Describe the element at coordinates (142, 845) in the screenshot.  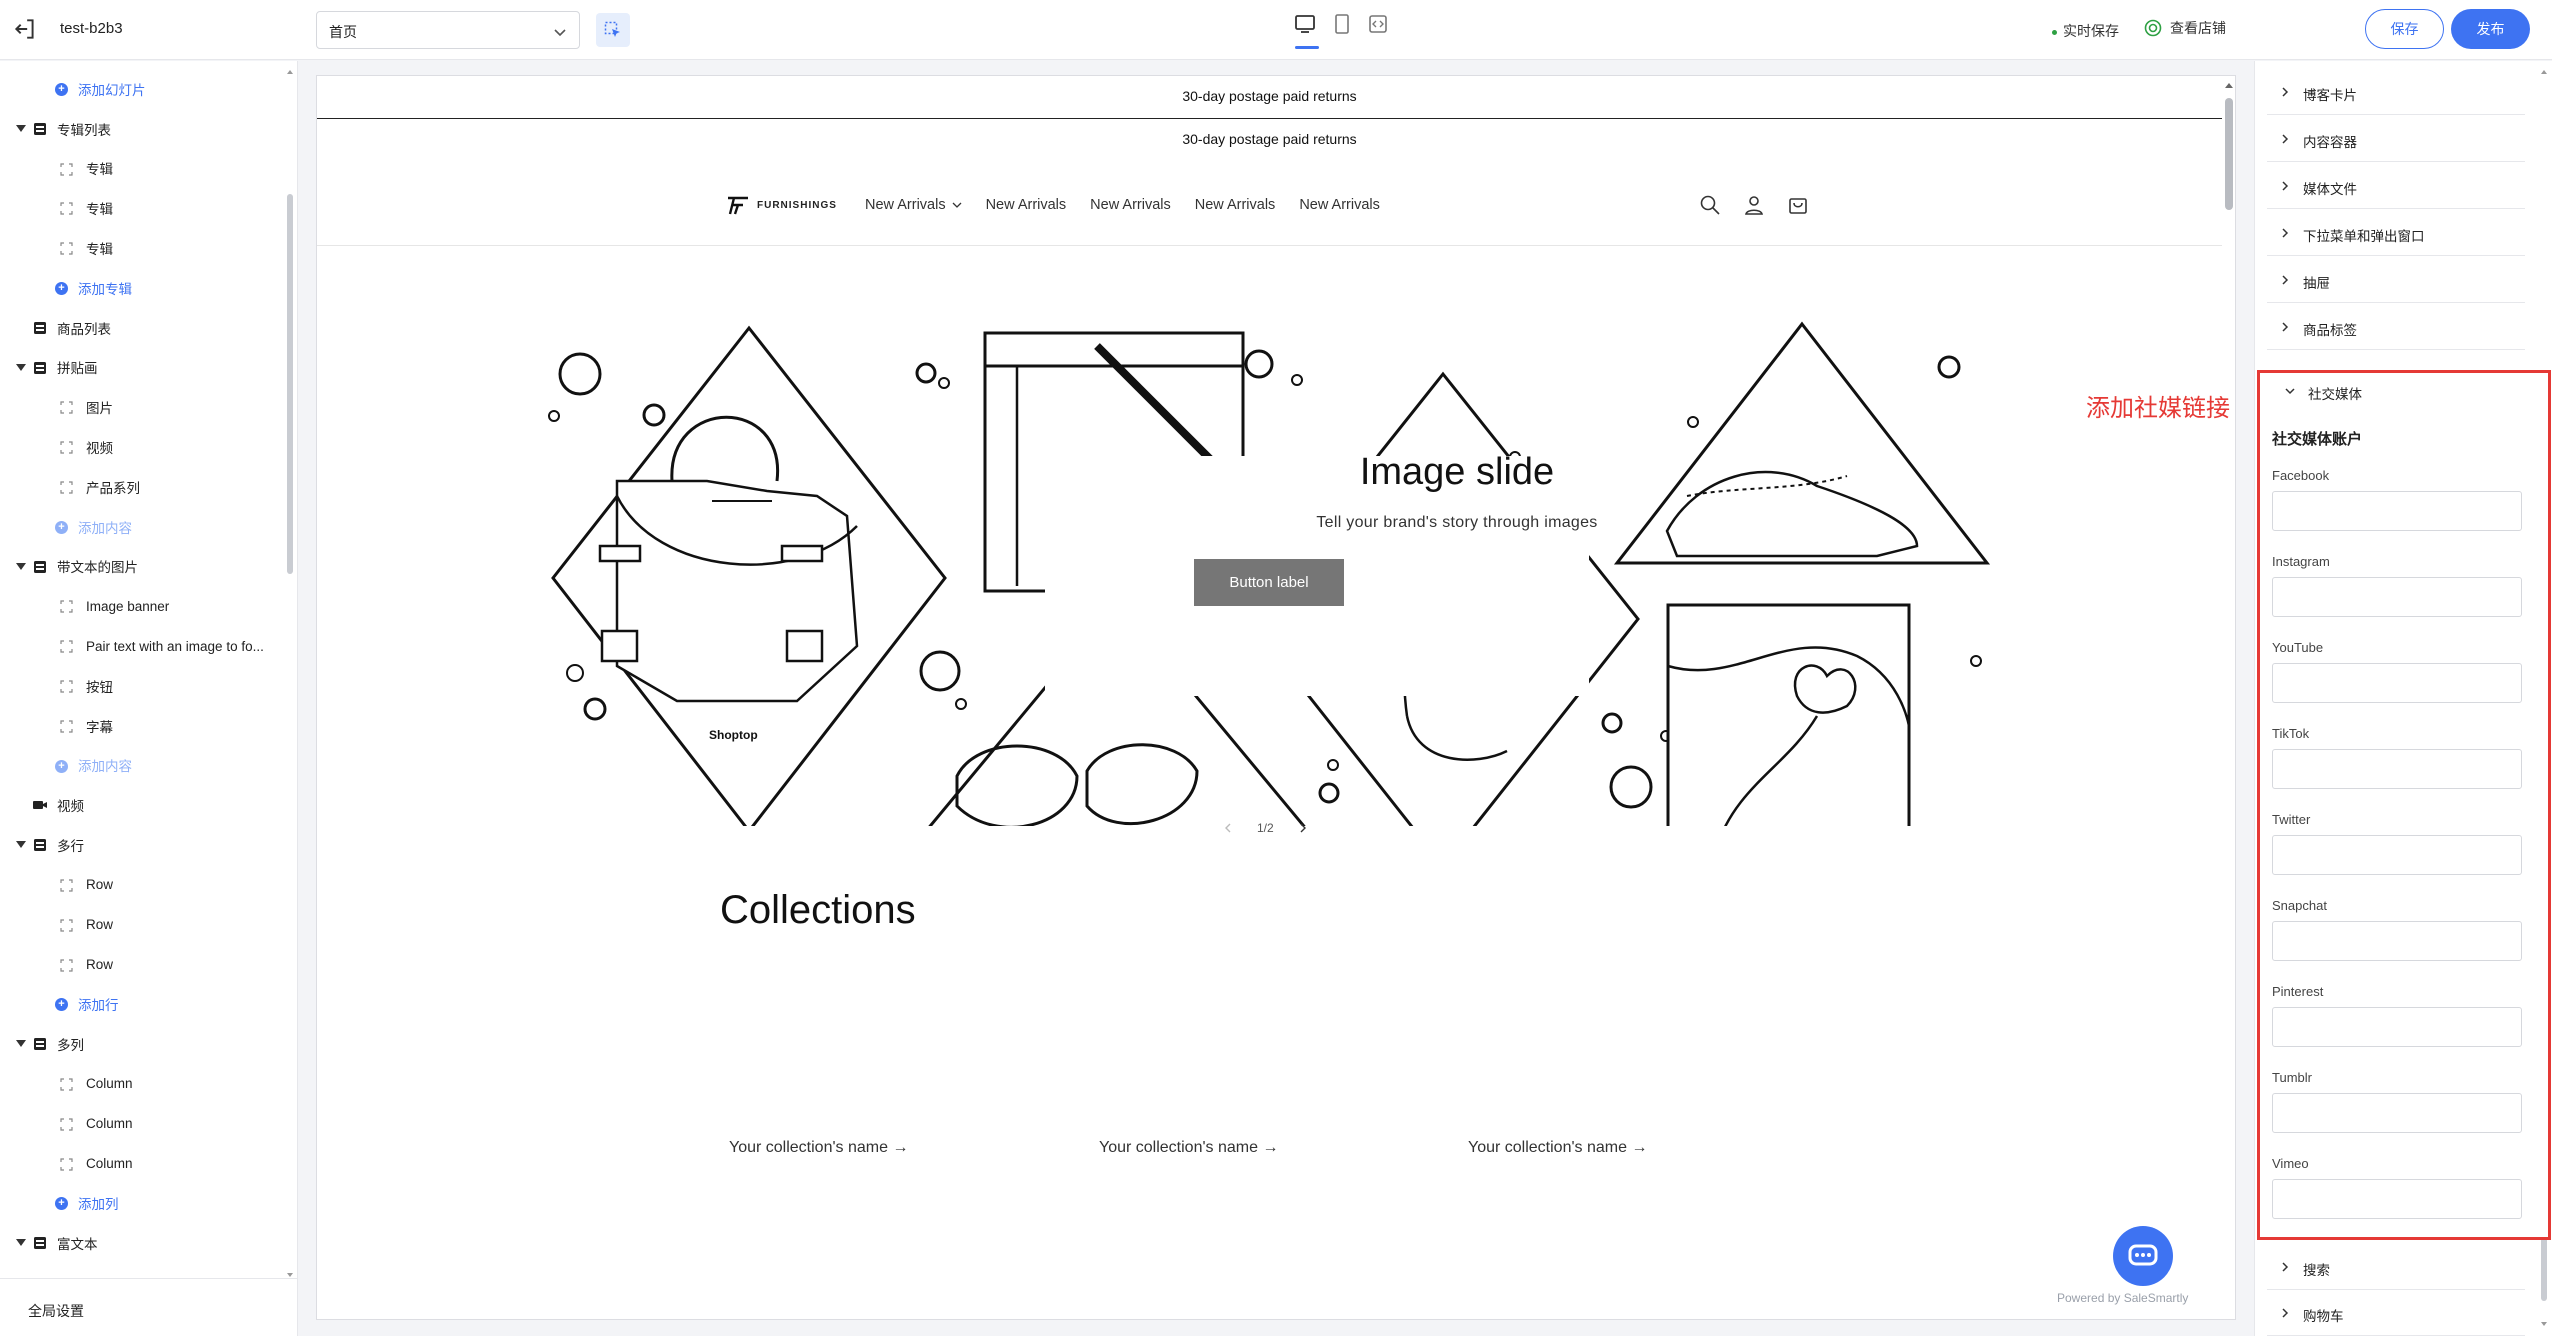
I see `tree-group: 多行` at that location.